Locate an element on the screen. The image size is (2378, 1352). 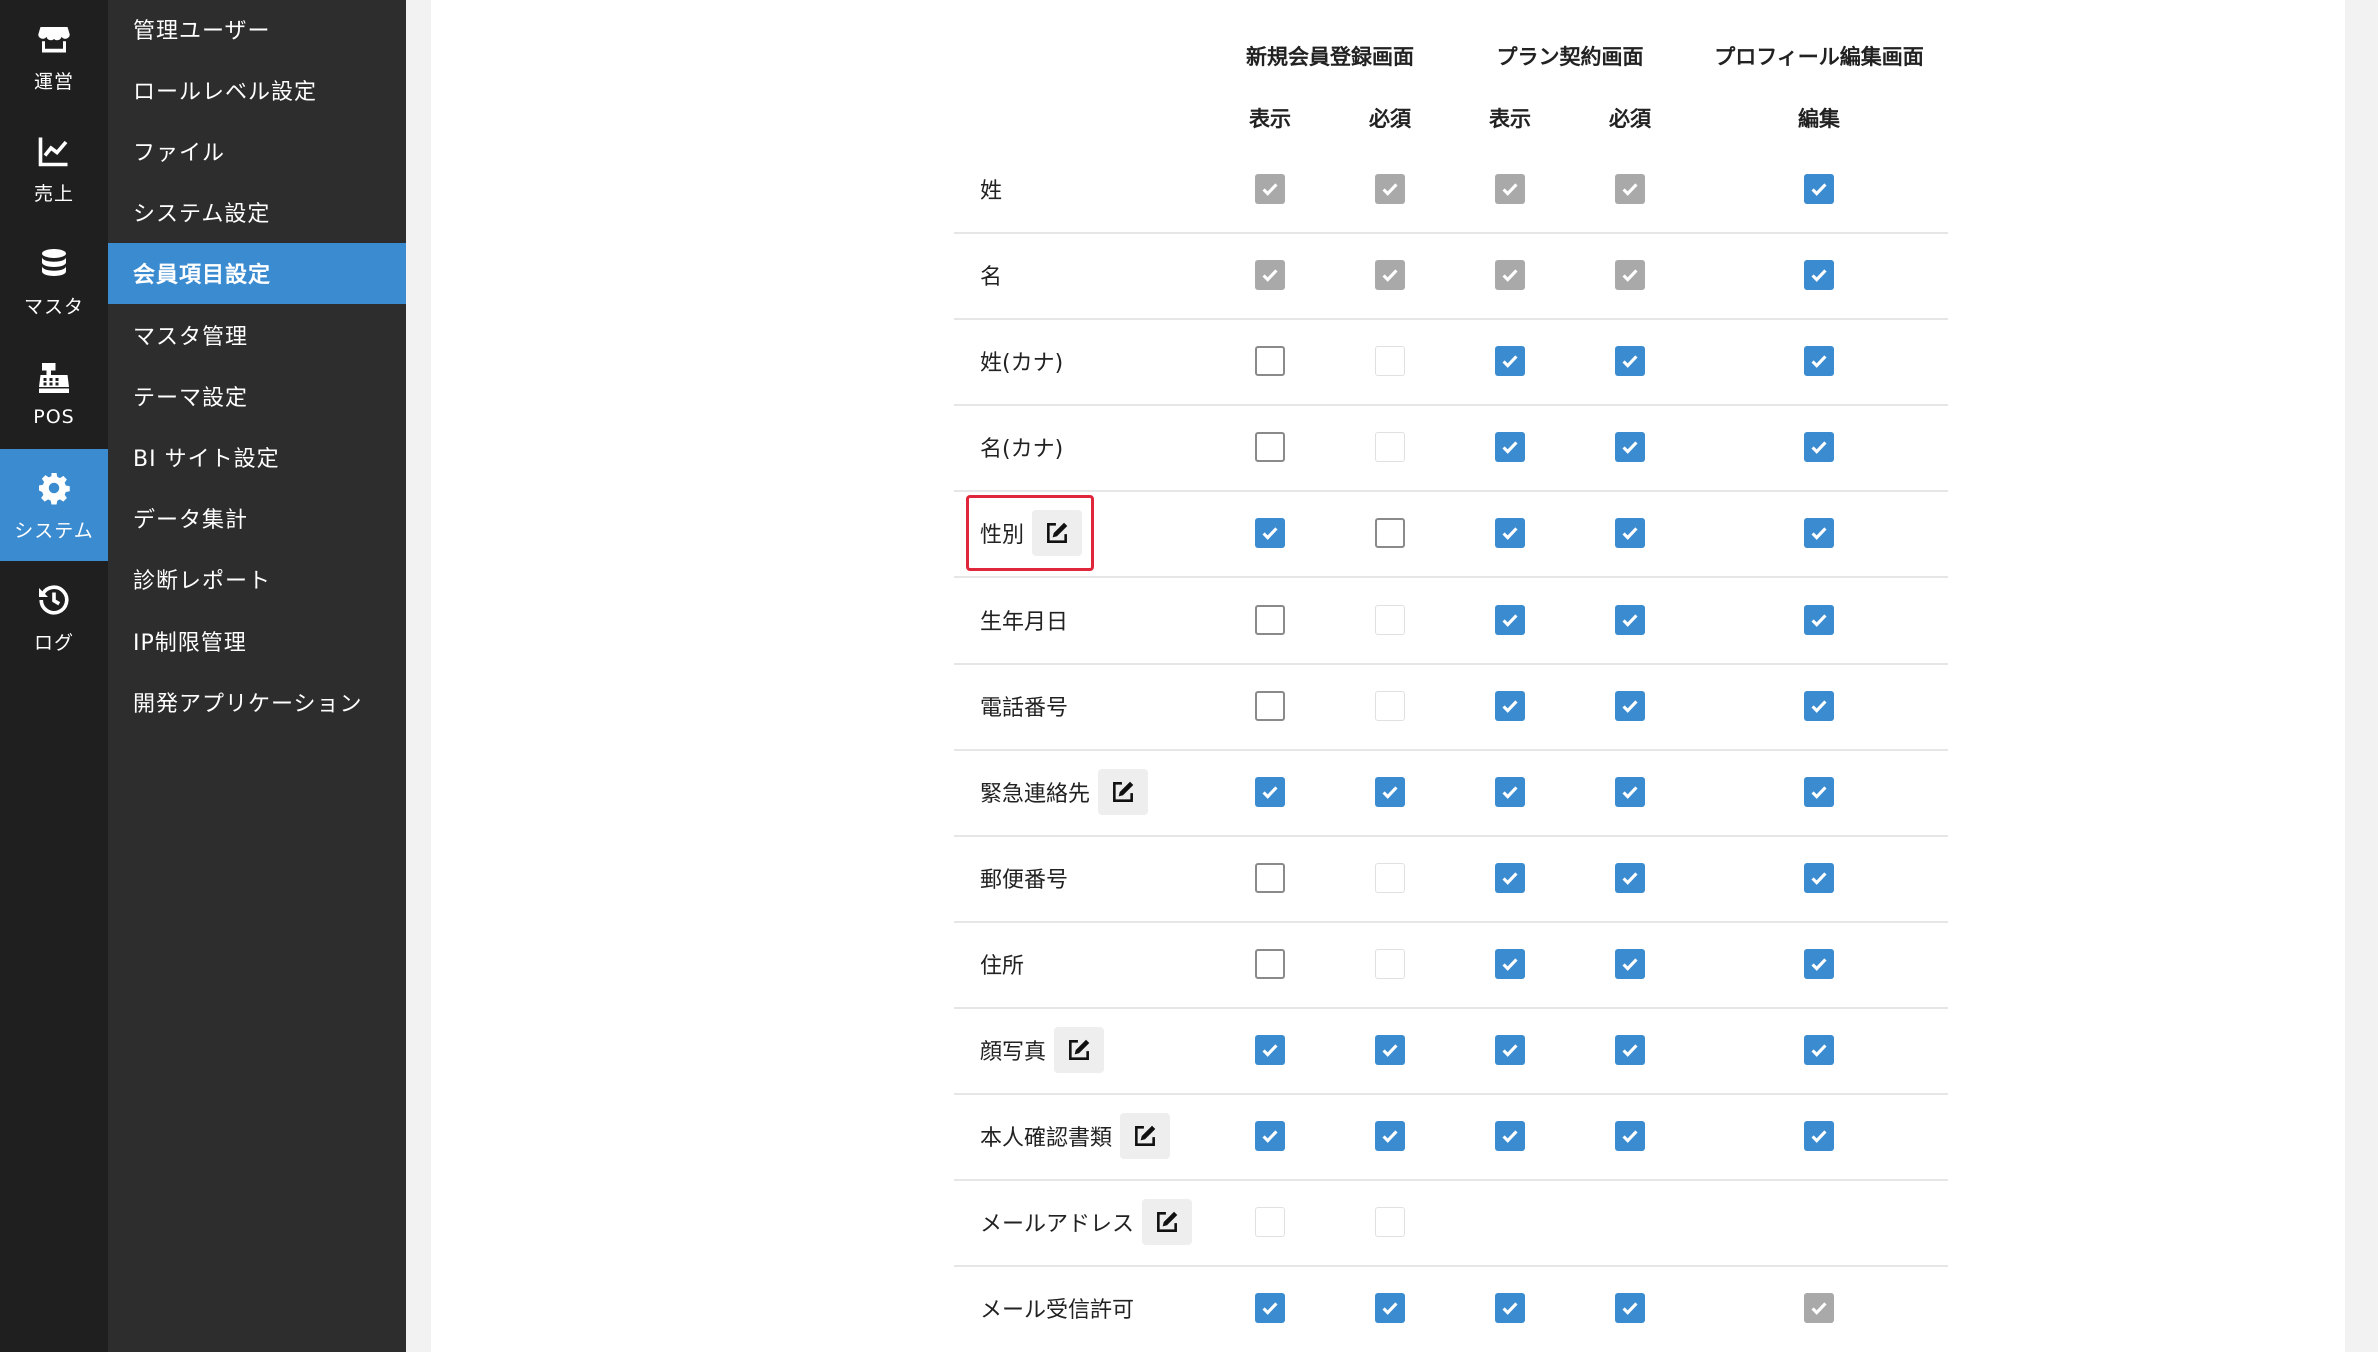
field-name: 緊急連絡先 is located at coordinates (1035, 794).